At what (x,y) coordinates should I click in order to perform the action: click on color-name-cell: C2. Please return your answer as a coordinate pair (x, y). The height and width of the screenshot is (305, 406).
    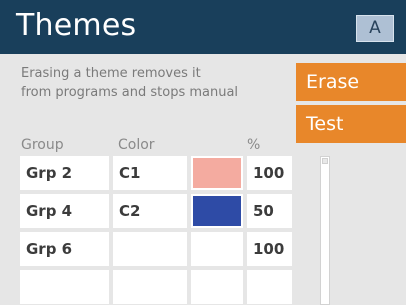
    Looking at the image, I should click on (150, 211).